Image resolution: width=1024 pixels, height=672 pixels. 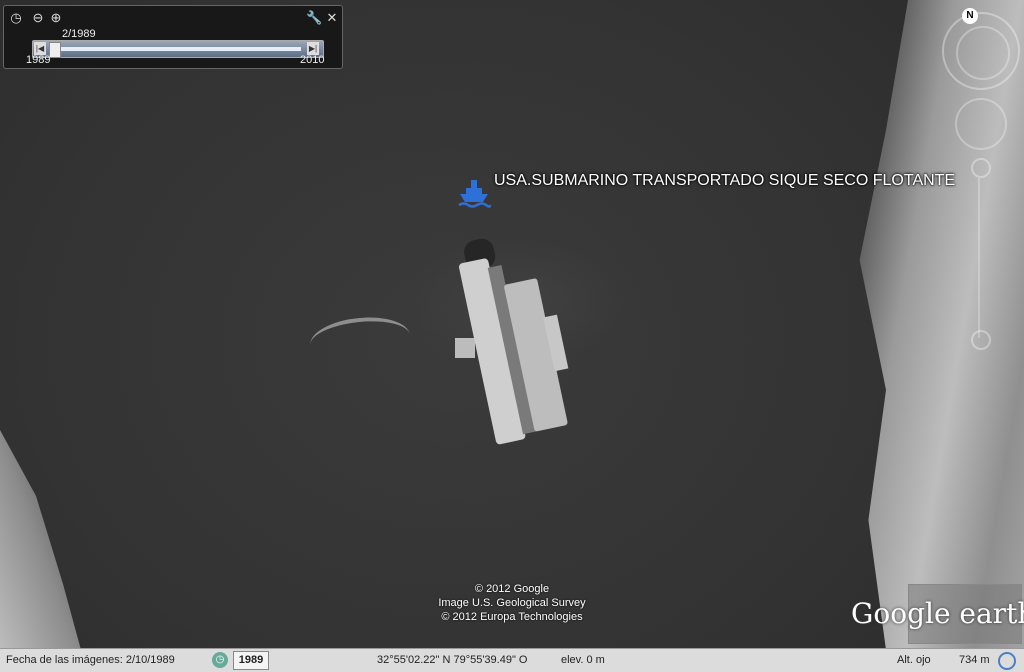 I want to click on slider-max-year: 2010, so click(x=312, y=60).